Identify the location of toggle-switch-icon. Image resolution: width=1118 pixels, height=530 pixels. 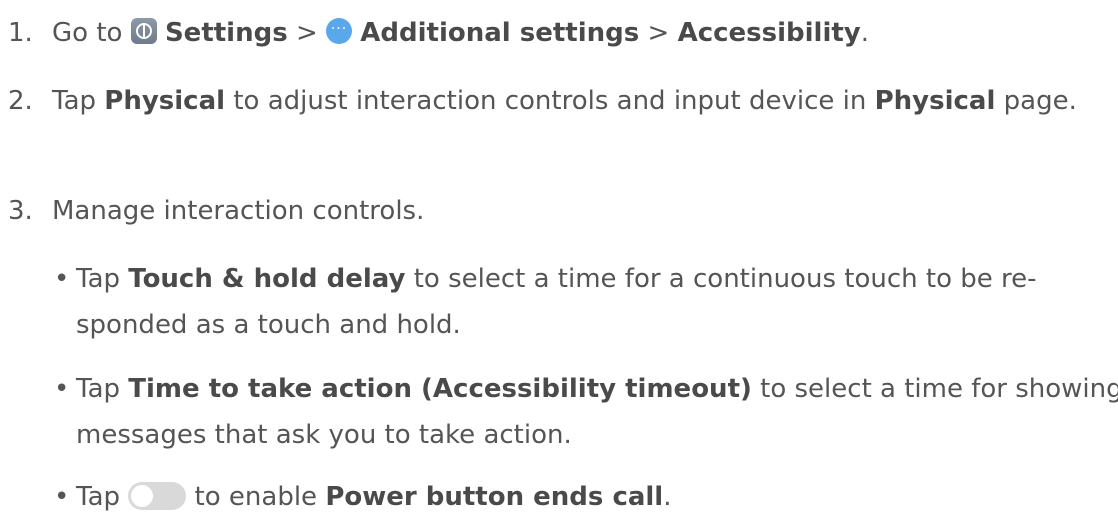
(157, 496).